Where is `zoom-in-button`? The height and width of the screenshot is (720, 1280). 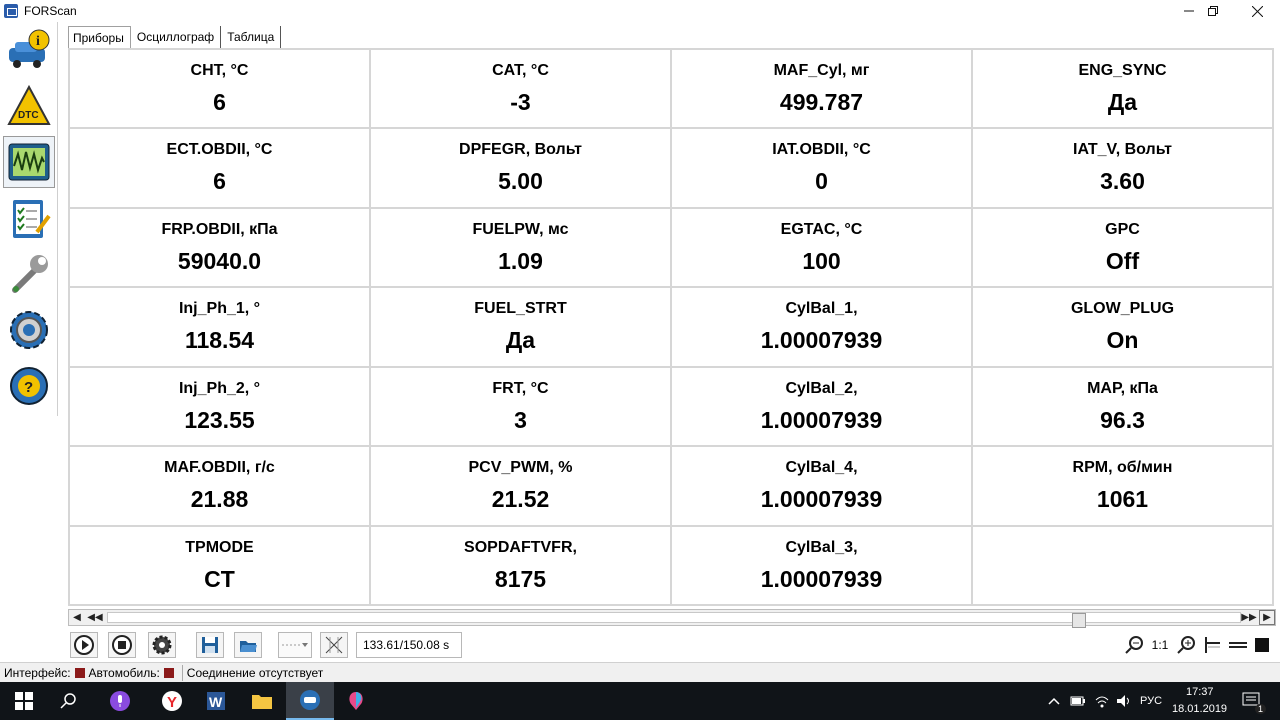
zoom-in-button is located at coordinates (1186, 645).